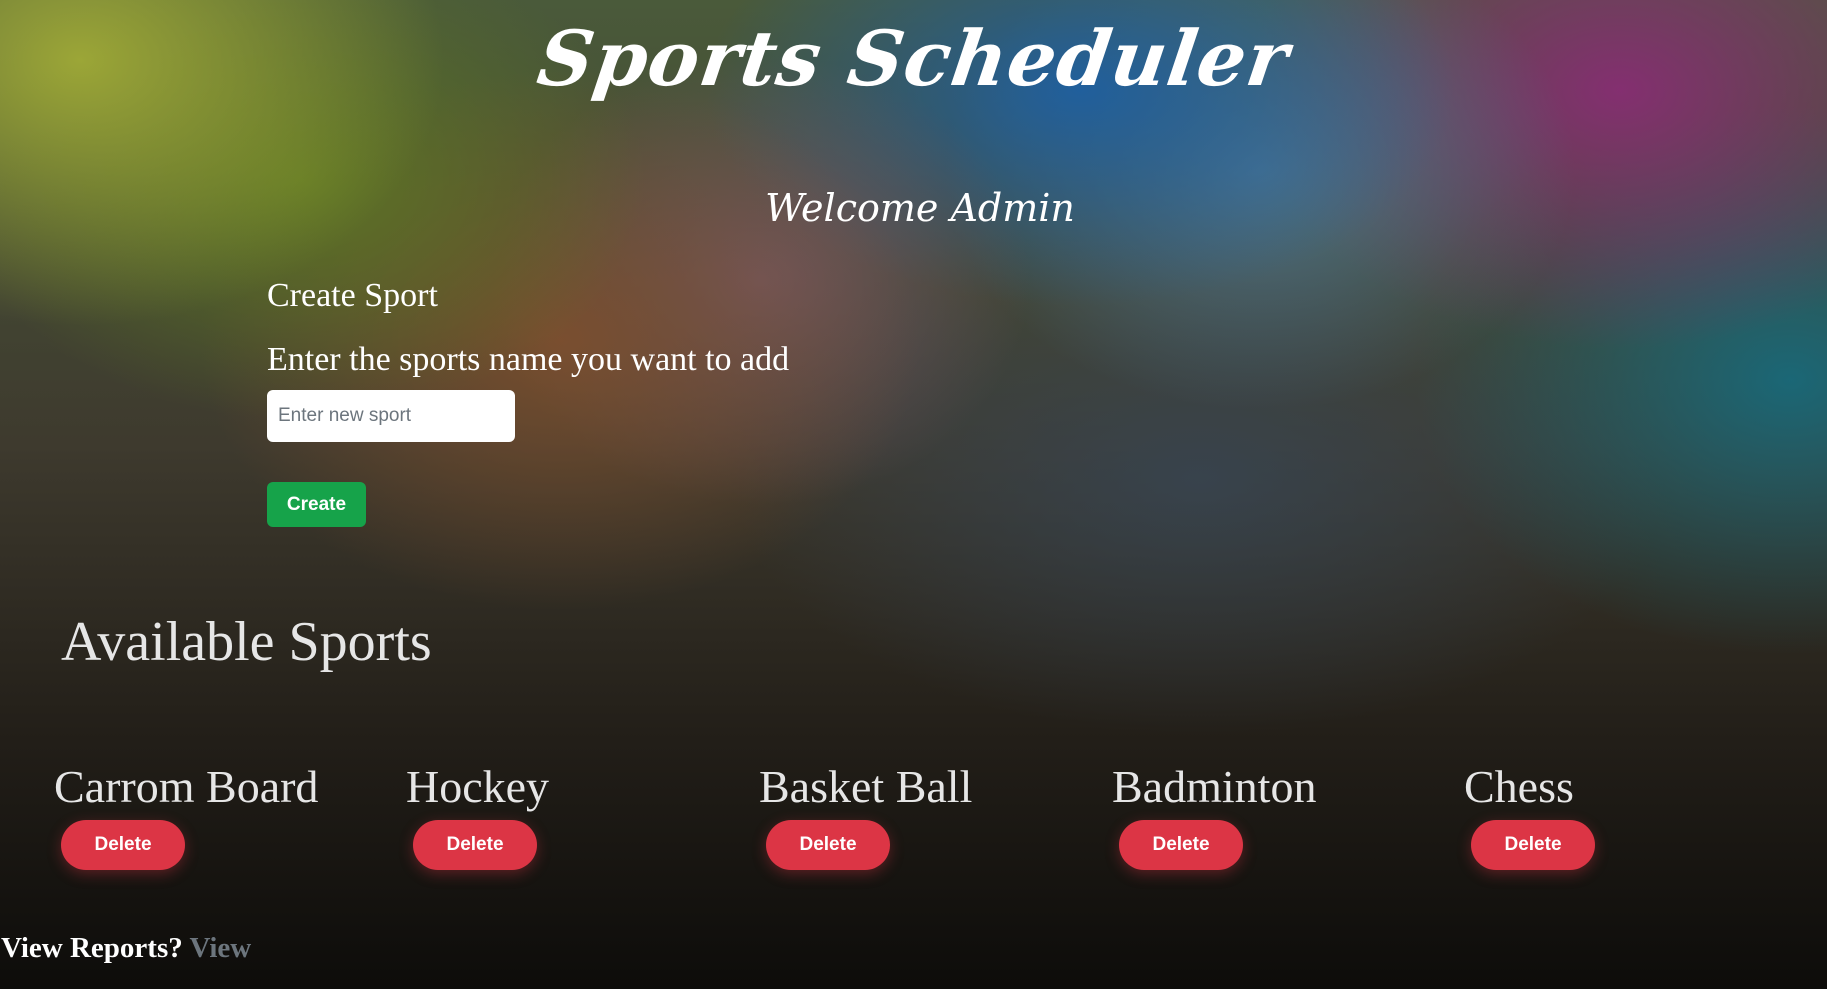  What do you see at coordinates (246, 642) in the screenshot?
I see `available-sports-heading: Available Sports` at bounding box center [246, 642].